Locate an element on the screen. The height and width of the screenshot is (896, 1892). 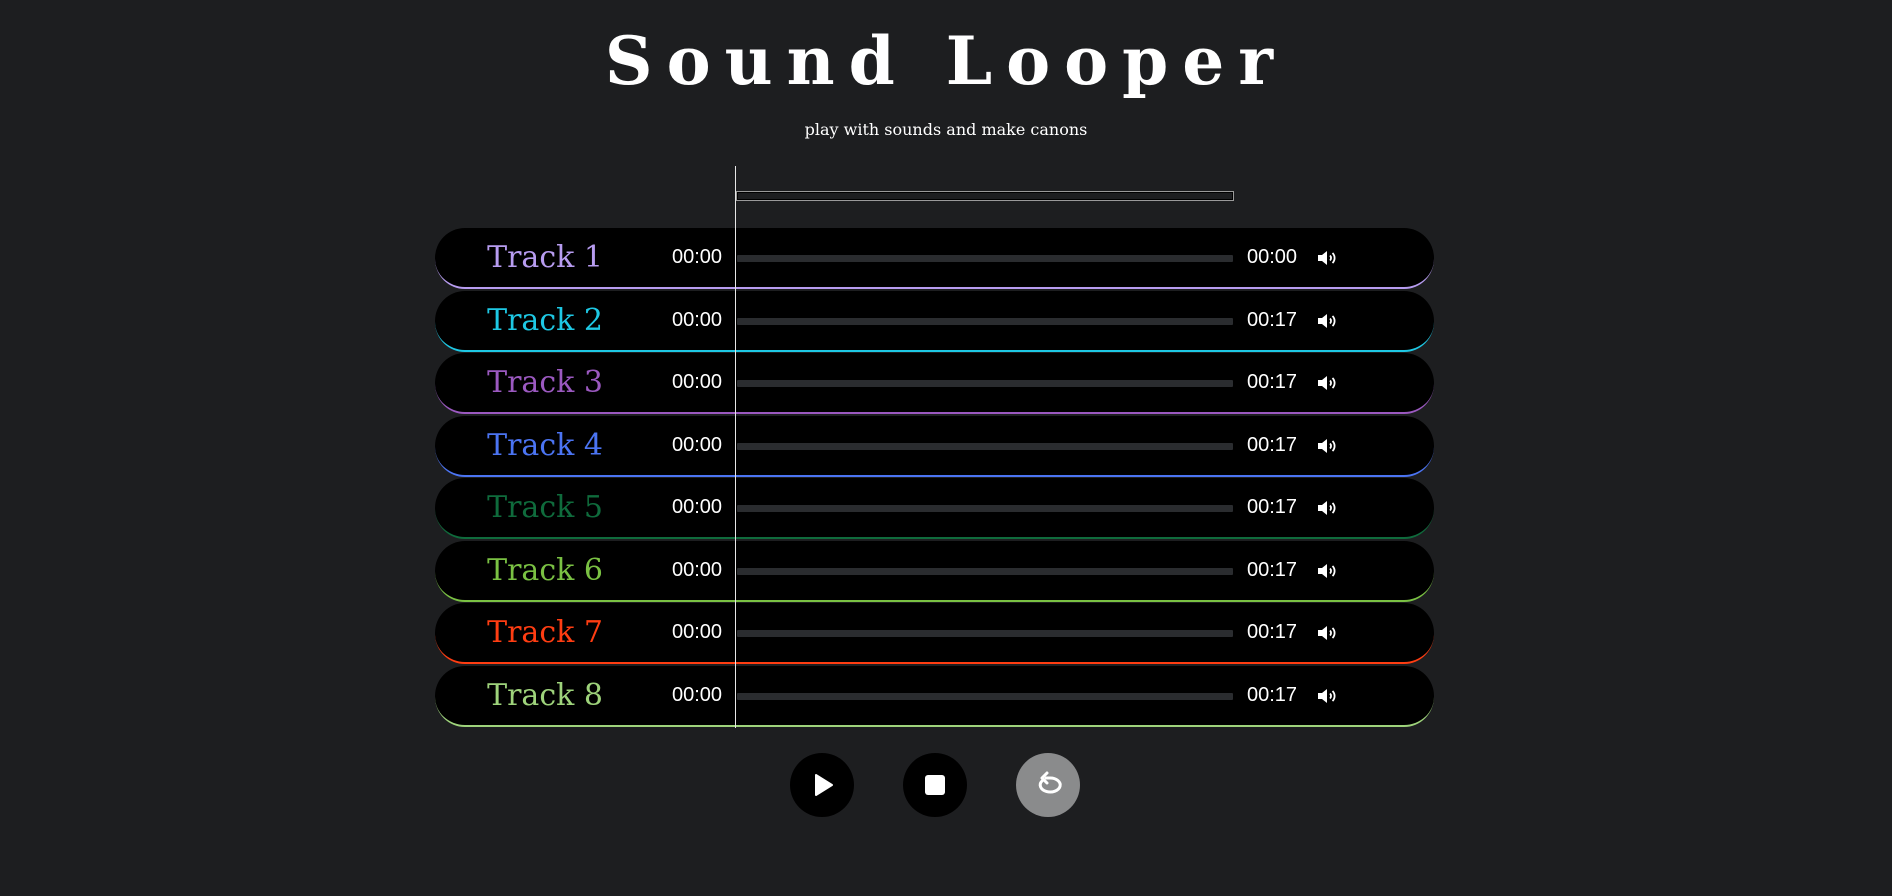
track-name: Track 6 is located at coordinates (545, 570).